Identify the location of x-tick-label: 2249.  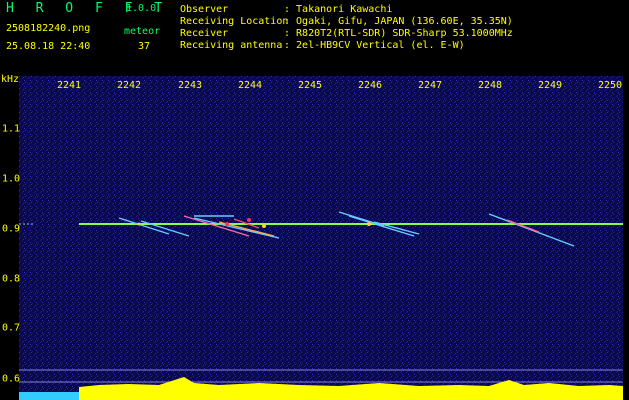
(550, 85).